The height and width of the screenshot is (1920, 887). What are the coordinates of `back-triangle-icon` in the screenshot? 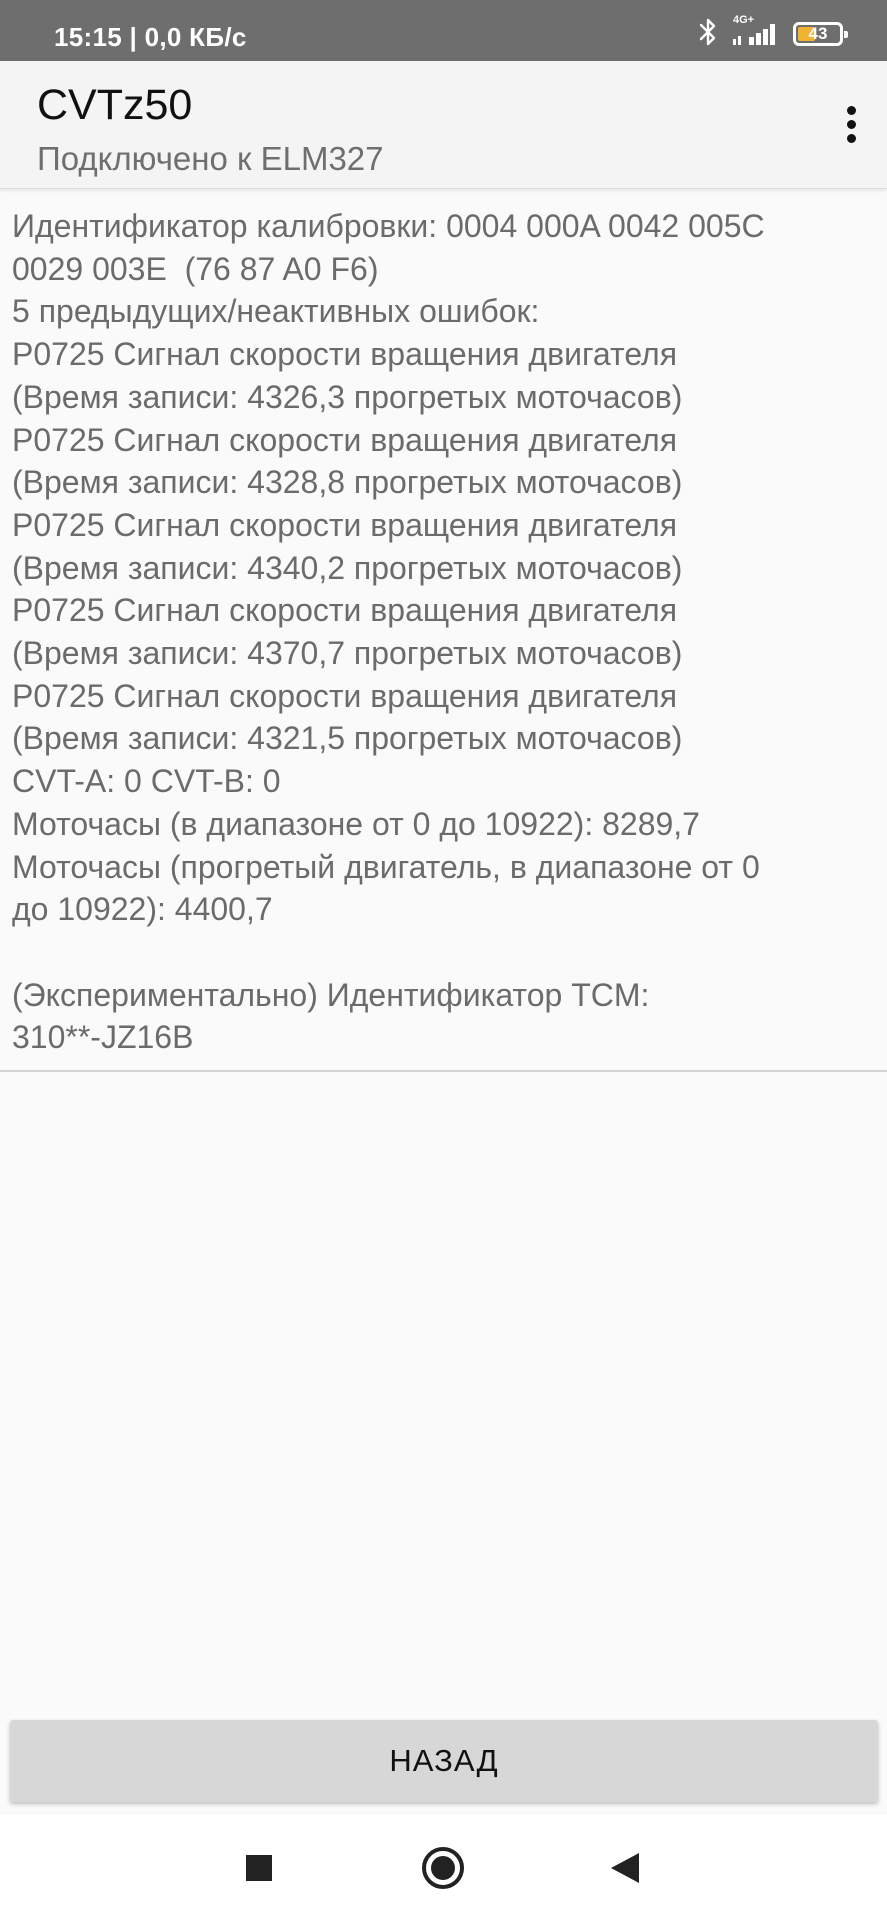 It's located at (625, 1867).